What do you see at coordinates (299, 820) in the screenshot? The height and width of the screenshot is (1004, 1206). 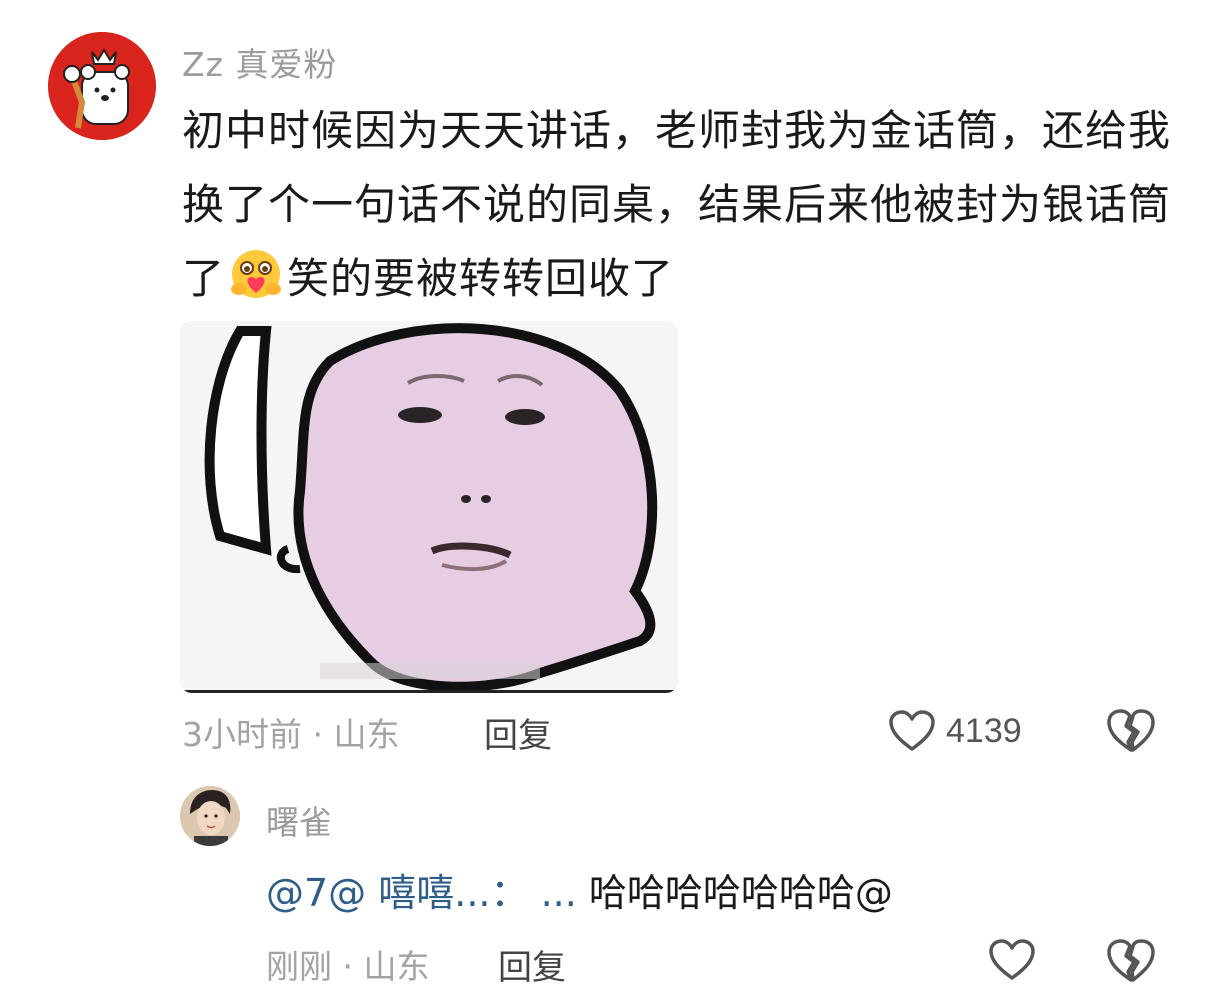 I see `reply-author: 曙雀` at bounding box center [299, 820].